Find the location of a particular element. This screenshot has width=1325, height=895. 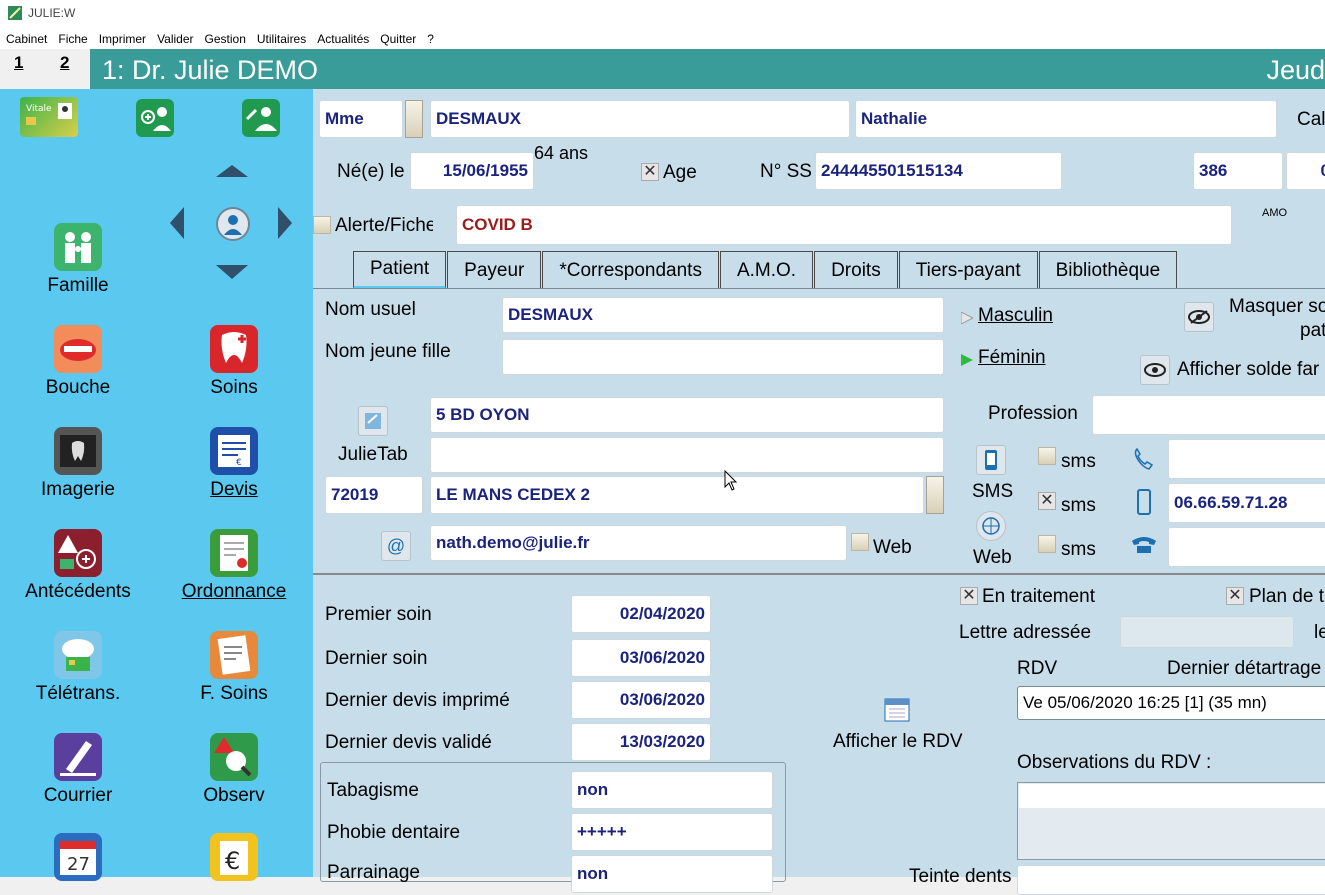

sidebar-item-bouche: Bouche is located at coordinates (78, 362).